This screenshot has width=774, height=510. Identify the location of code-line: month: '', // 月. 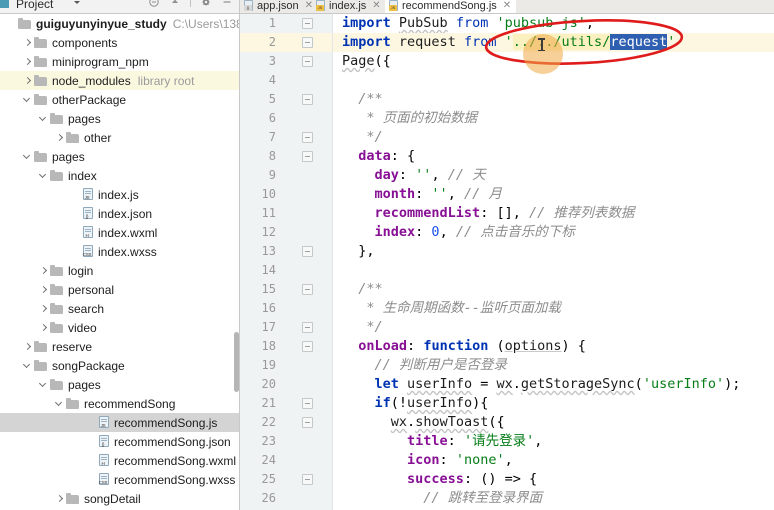
(553, 194).